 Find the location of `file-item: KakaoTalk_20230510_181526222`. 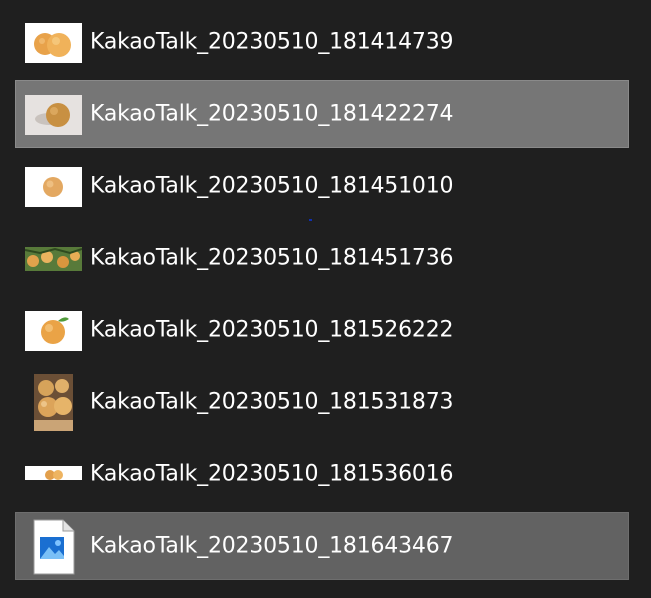

file-item: KakaoTalk_20230510_181526222 is located at coordinates (322, 330).